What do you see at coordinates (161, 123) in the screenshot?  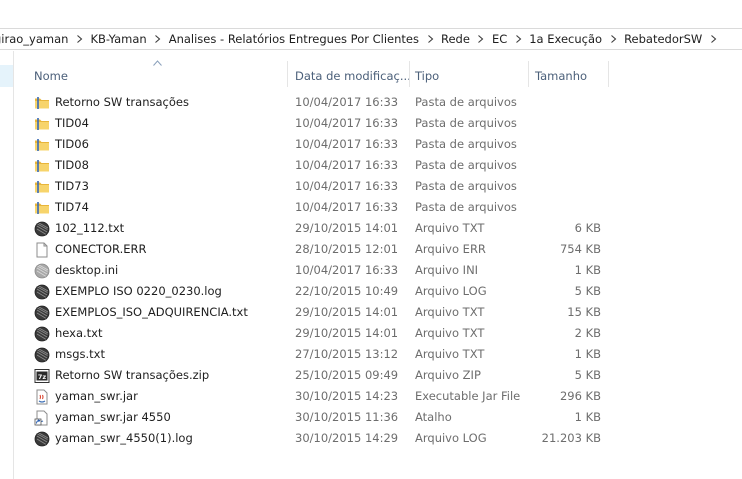 I see `file-name-cell: TID04` at bounding box center [161, 123].